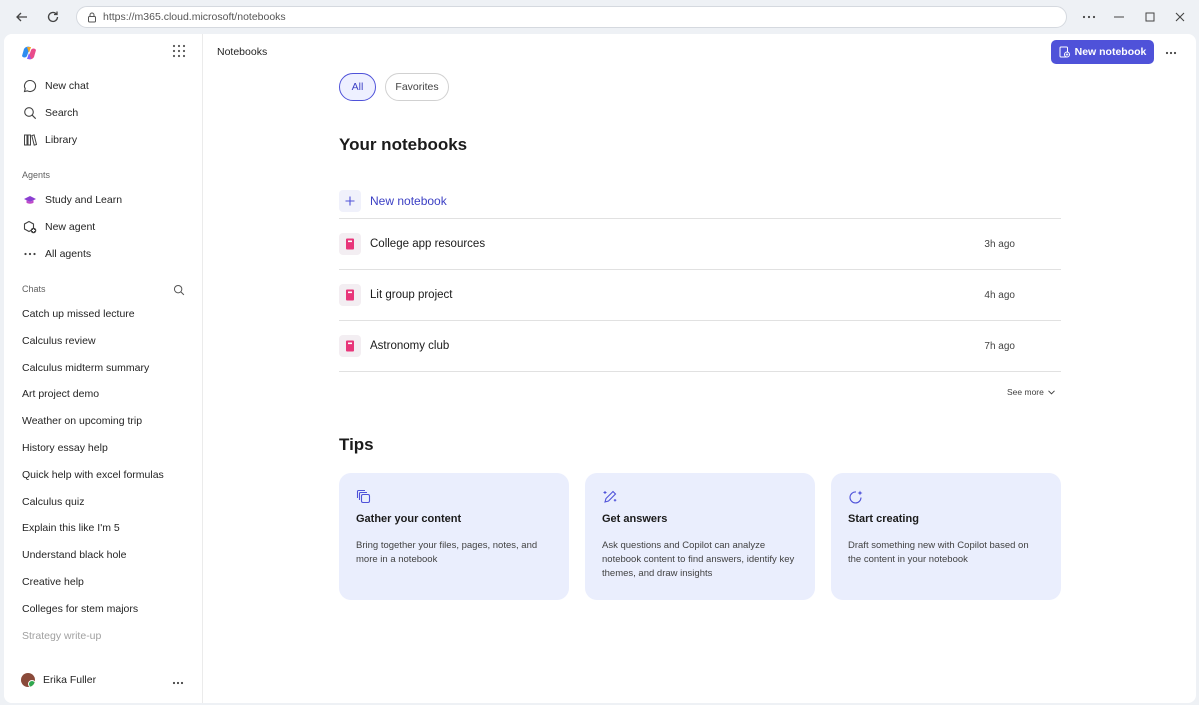 The width and height of the screenshot is (1199, 705). What do you see at coordinates (700, 295) in the screenshot?
I see `notebook-row: Lit group project 4h ago` at bounding box center [700, 295].